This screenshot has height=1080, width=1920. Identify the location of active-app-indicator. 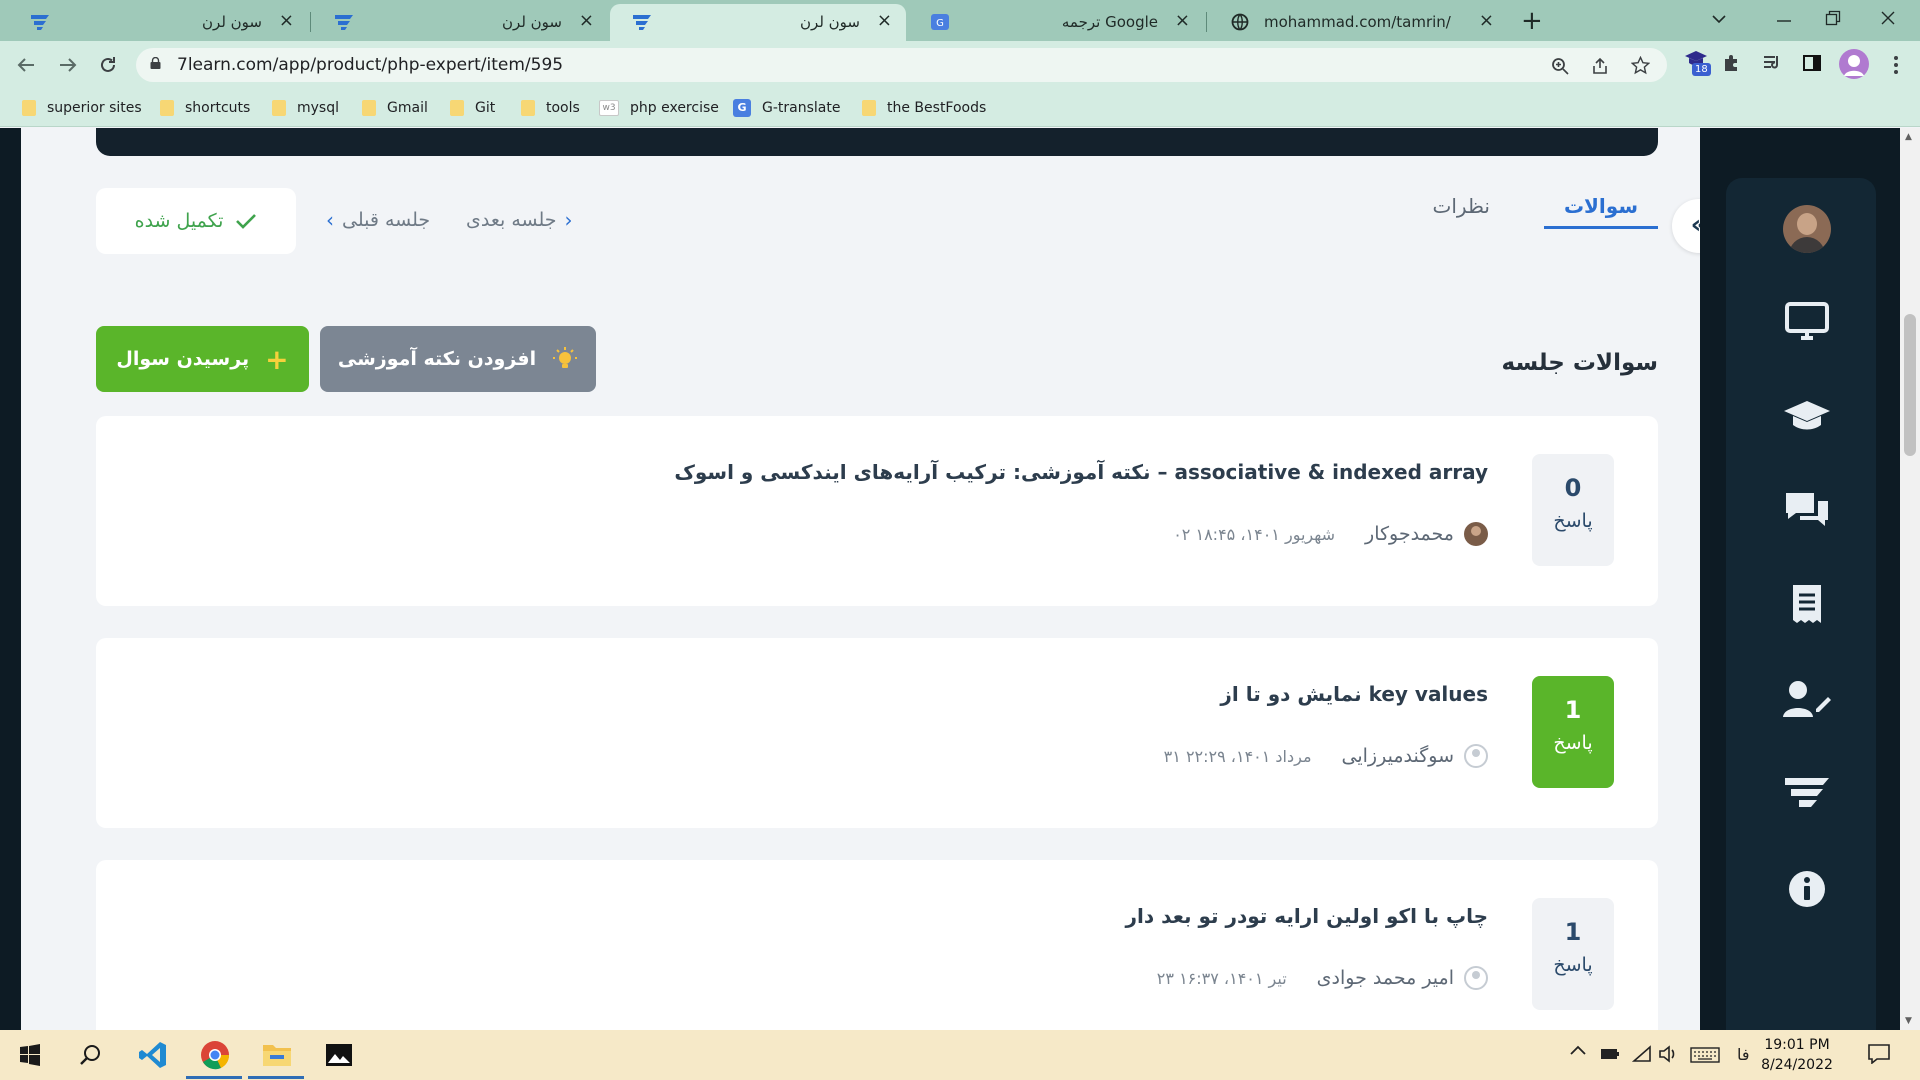
(276, 1077).